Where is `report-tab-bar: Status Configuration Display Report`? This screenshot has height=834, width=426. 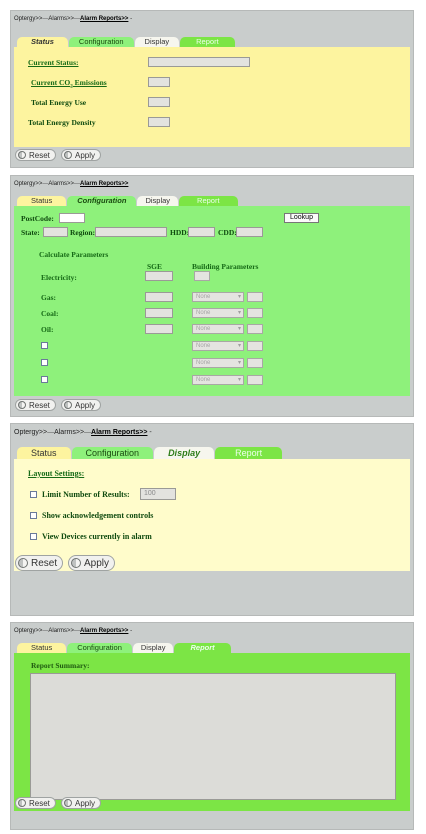 report-tab-bar: Status Configuration Display Report is located at coordinates (124, 648).